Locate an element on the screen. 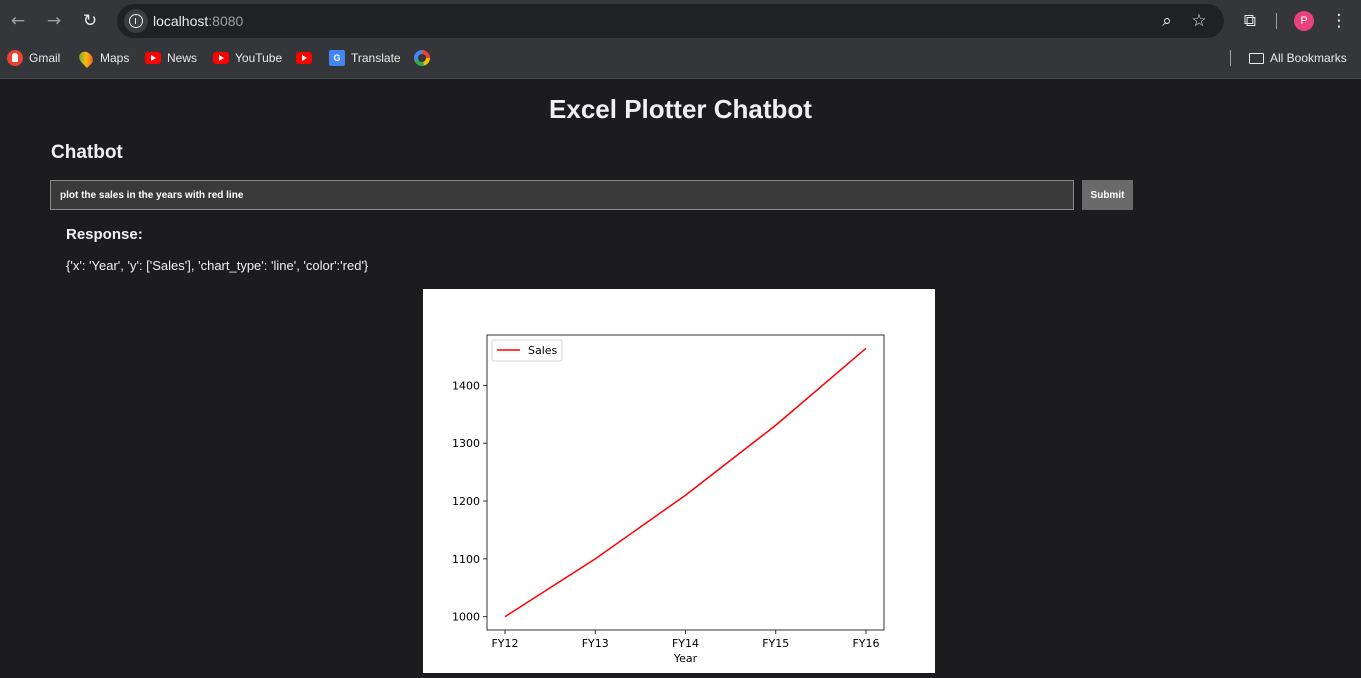  chat-input is located at coordinates (562, 195).